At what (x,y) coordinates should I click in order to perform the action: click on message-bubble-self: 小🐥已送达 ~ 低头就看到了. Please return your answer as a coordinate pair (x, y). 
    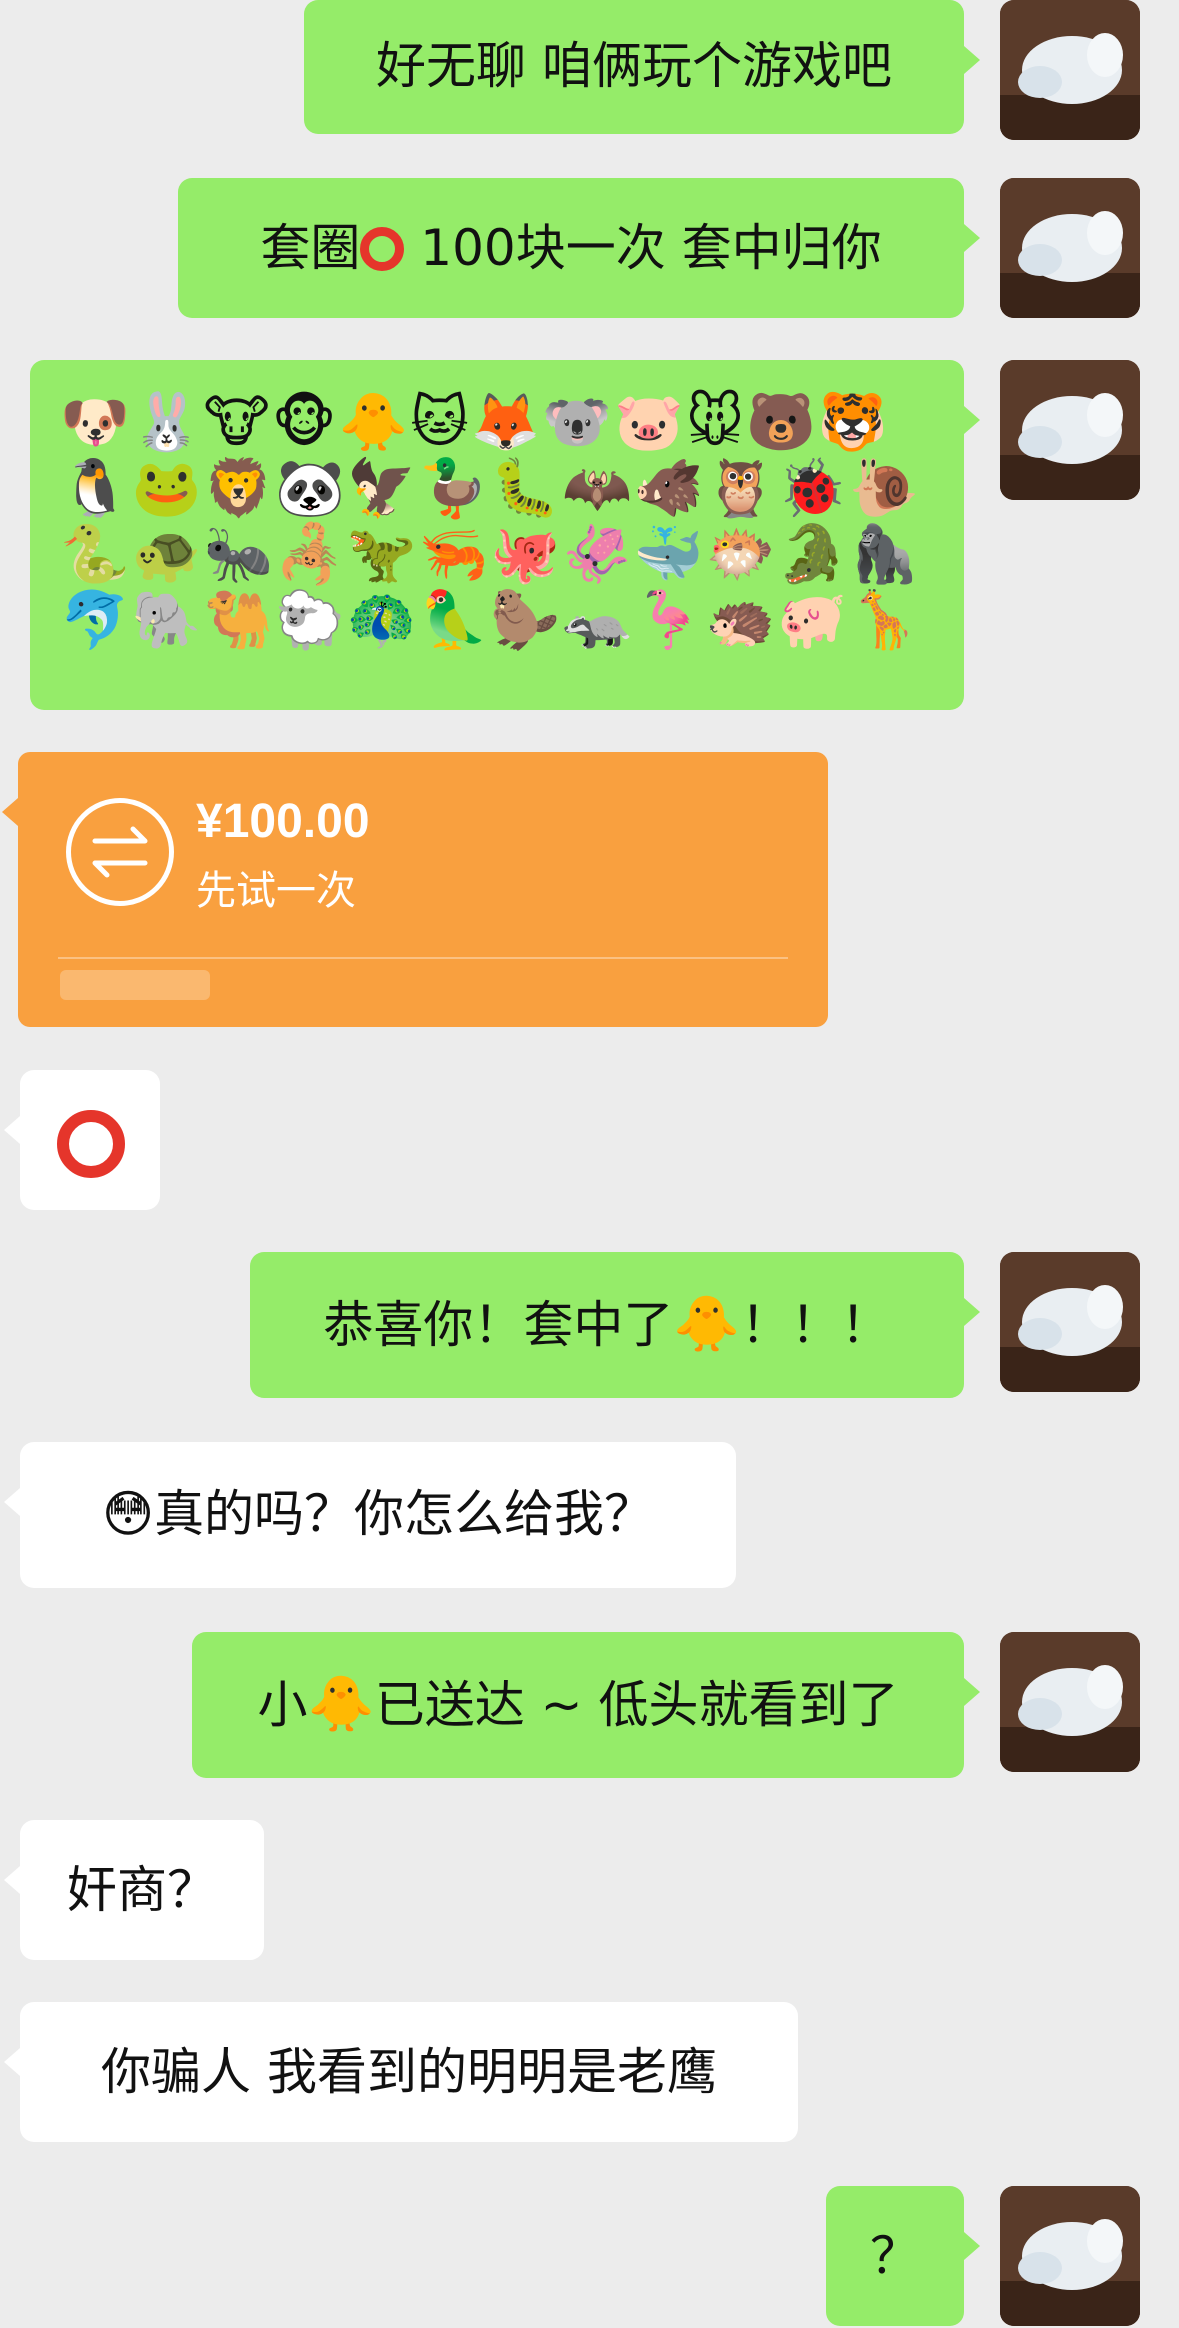
    Looking at the image, I should click on (586, 1705).